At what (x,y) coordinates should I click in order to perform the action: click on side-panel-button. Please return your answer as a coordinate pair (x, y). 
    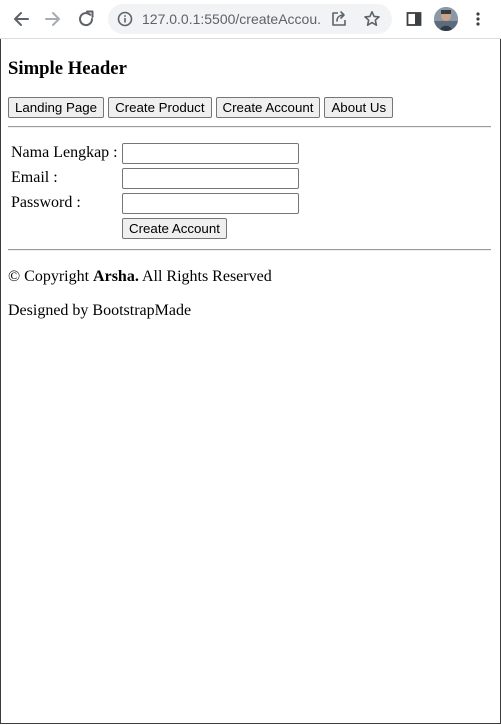
    Looking at the image, I should click on (414, 19).